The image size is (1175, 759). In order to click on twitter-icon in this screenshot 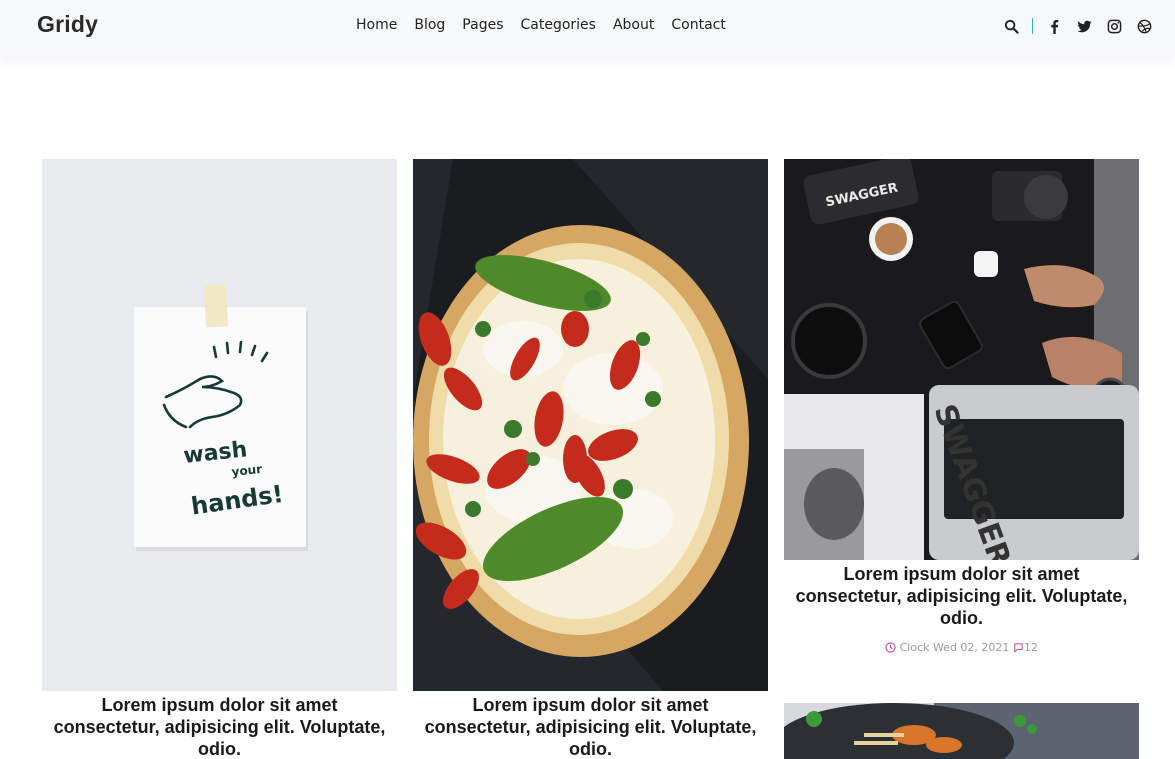, I will do `click(1084, 26)`.